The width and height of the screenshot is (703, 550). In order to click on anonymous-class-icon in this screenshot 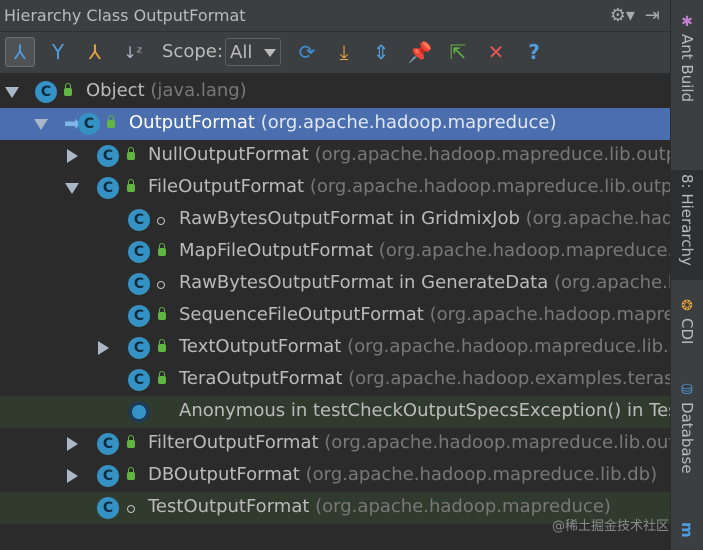, I will do `click(139, 412)`.